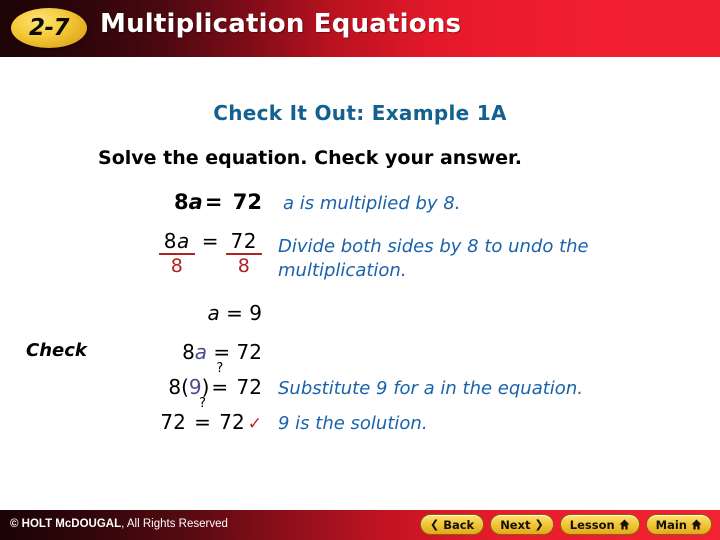  Describe the element at coordinates (213, 313) in the screenshot. I see `step3-variable: a` at that location.